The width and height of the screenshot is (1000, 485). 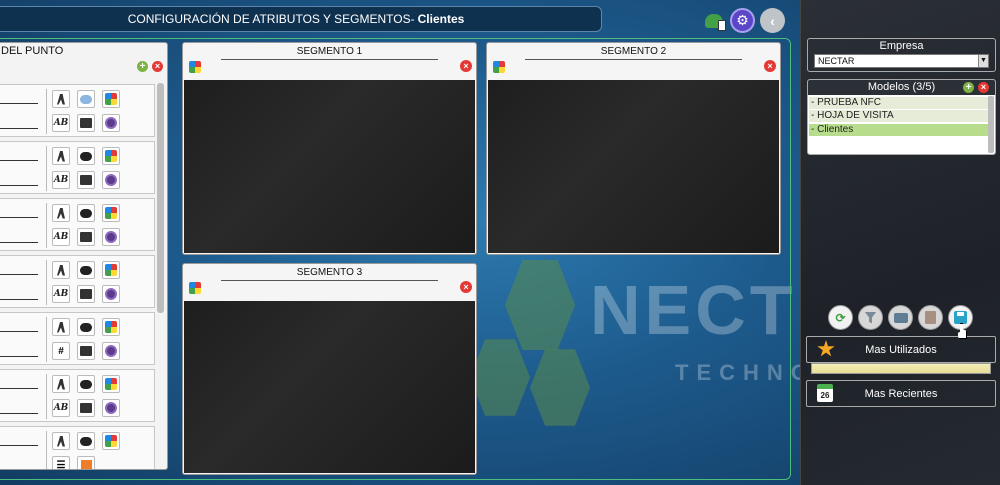 I want to click on model-item-clientes: - Clientes, so click(x=899, y=130).